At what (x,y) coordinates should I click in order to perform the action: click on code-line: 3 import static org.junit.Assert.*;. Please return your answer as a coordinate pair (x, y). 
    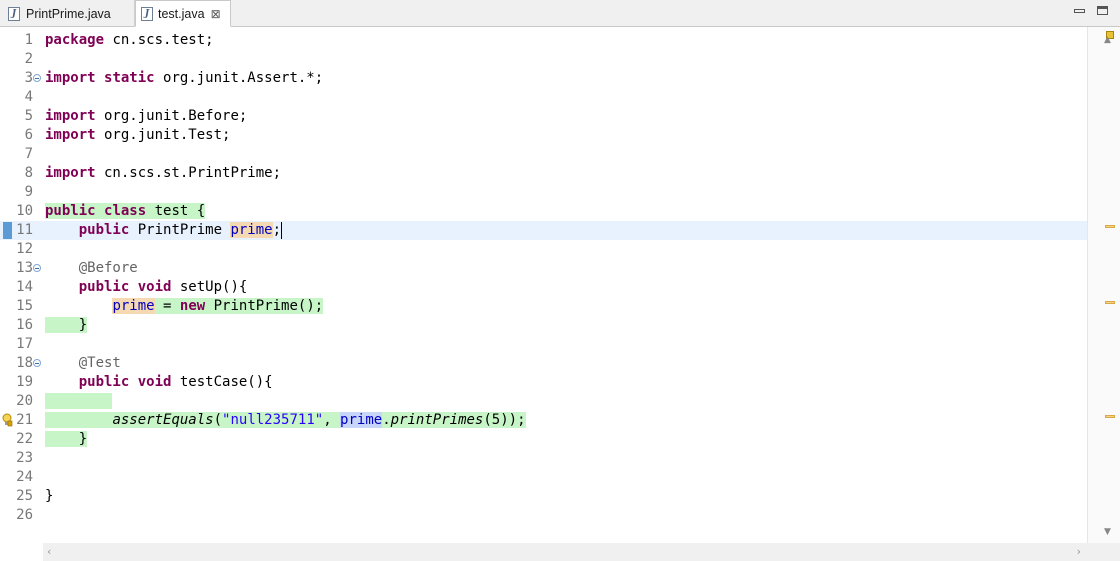
    Looking at the image, I should click on (543, 78).